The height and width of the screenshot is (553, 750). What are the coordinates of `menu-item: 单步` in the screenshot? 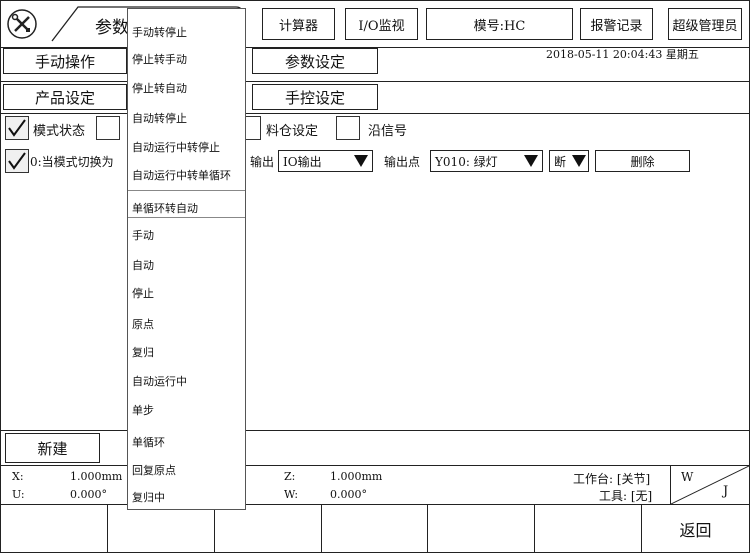 It's located at (143, 410).